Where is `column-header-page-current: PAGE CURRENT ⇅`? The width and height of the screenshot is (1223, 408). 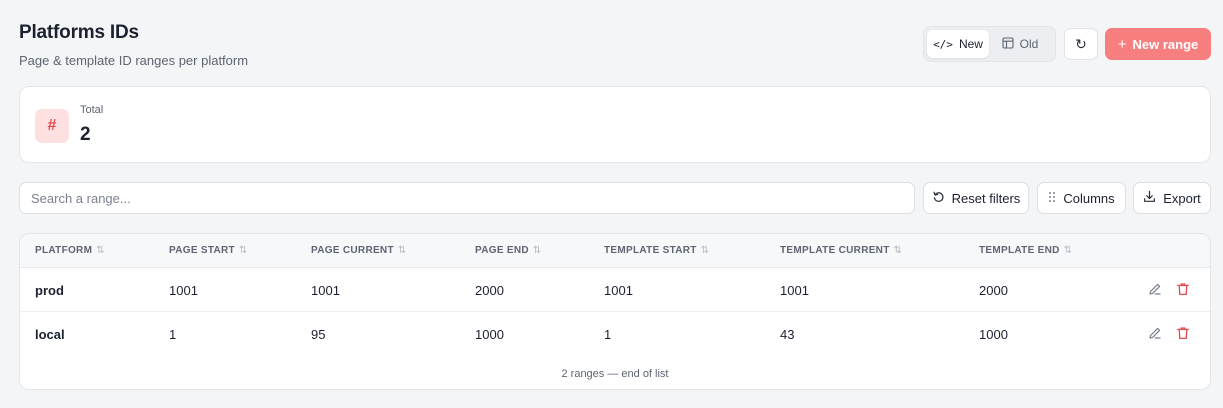
column-header-page-current: PAGE CURRENT ⇅ is located at coordinates (359, 250).